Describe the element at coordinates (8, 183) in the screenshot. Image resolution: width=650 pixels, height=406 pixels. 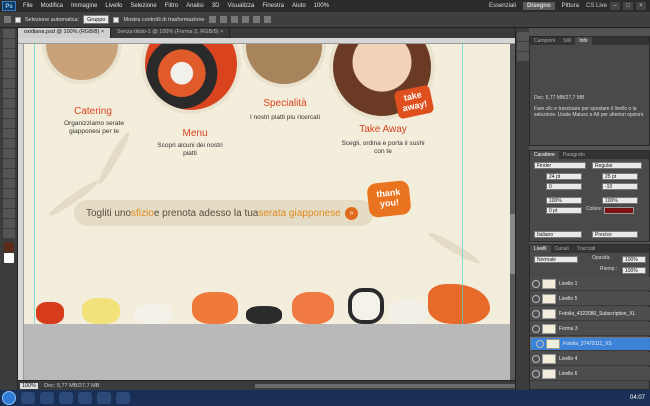
I see `type-tool` at that location.